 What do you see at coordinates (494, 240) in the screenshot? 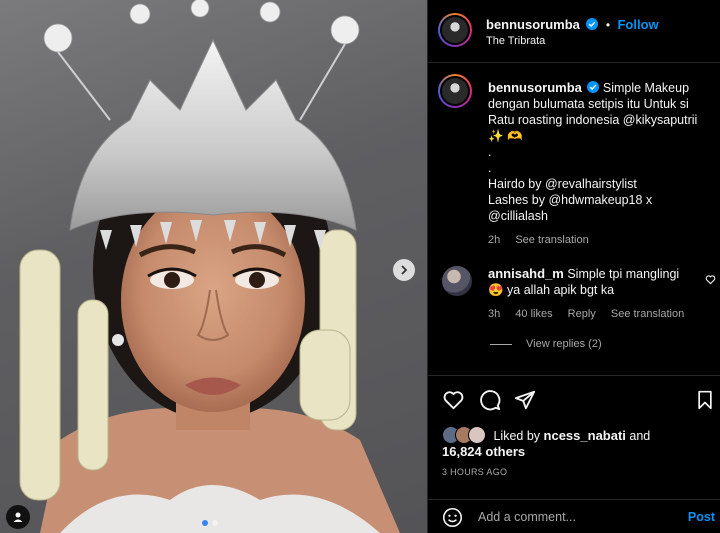
I see `caption-time: 2h` at bounding box center [494, 240].